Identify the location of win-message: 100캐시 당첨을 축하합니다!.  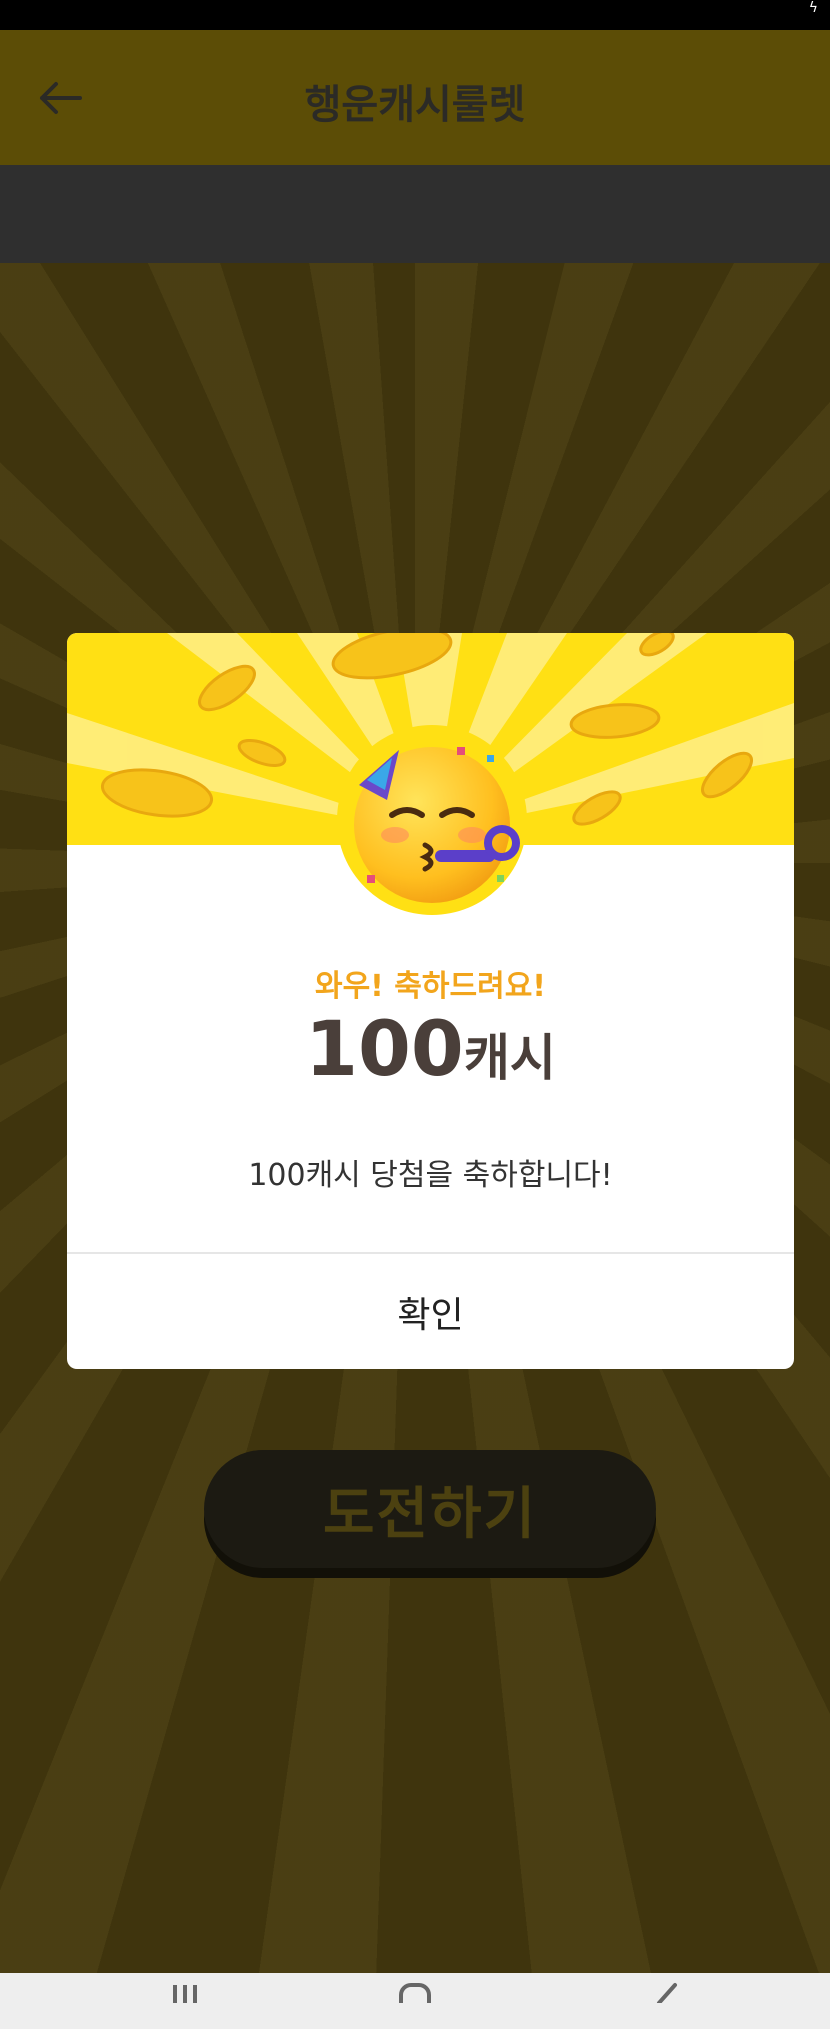
(430, 1175).